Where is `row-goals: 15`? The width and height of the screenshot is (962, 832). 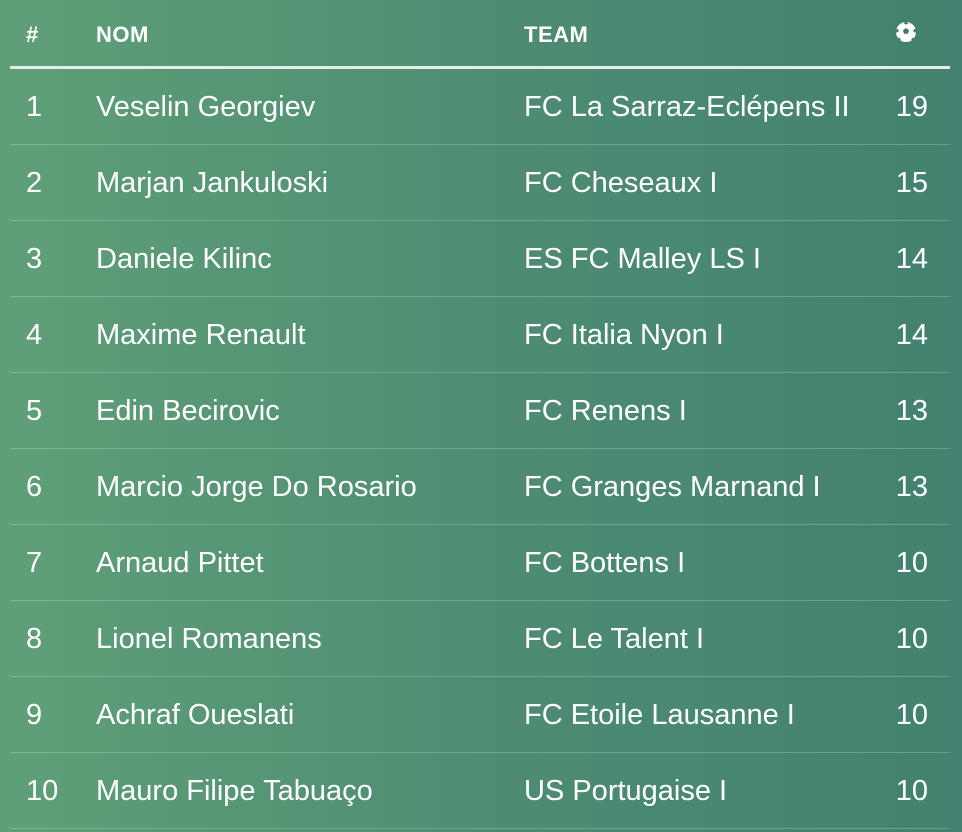 row-goals: 15 is located at coordinates (911, 183).